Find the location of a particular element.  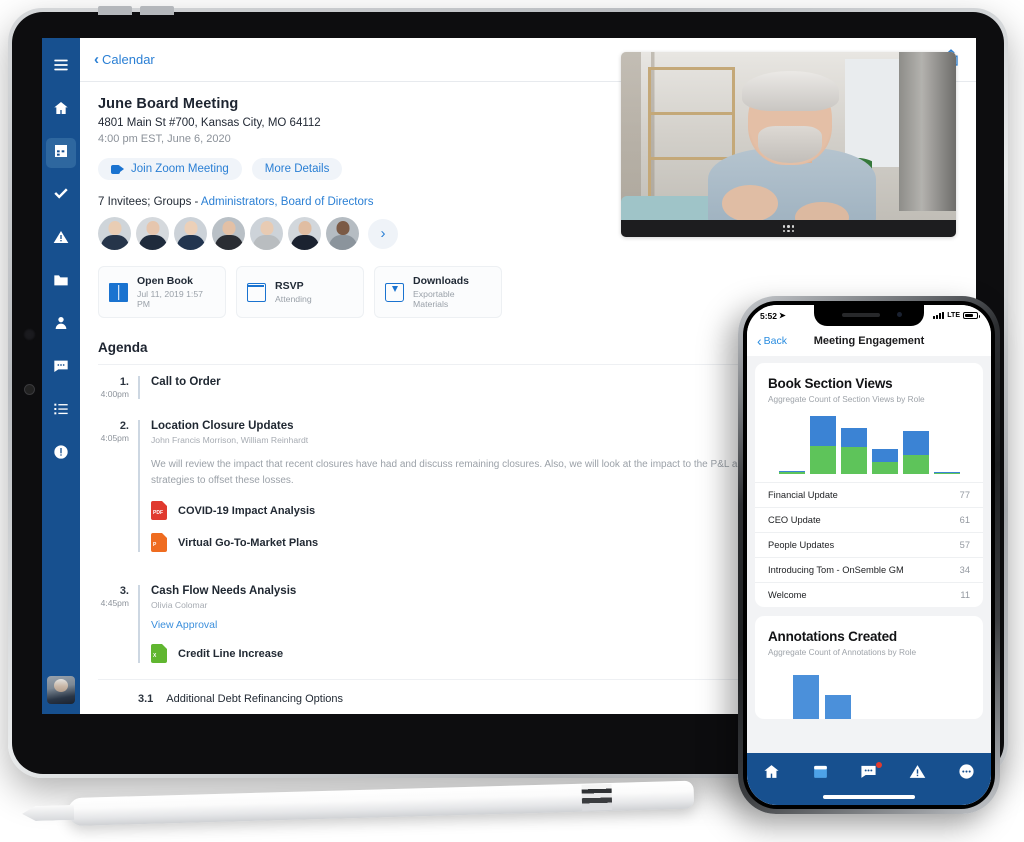

warning-icon is located at coordinates (917, 774).